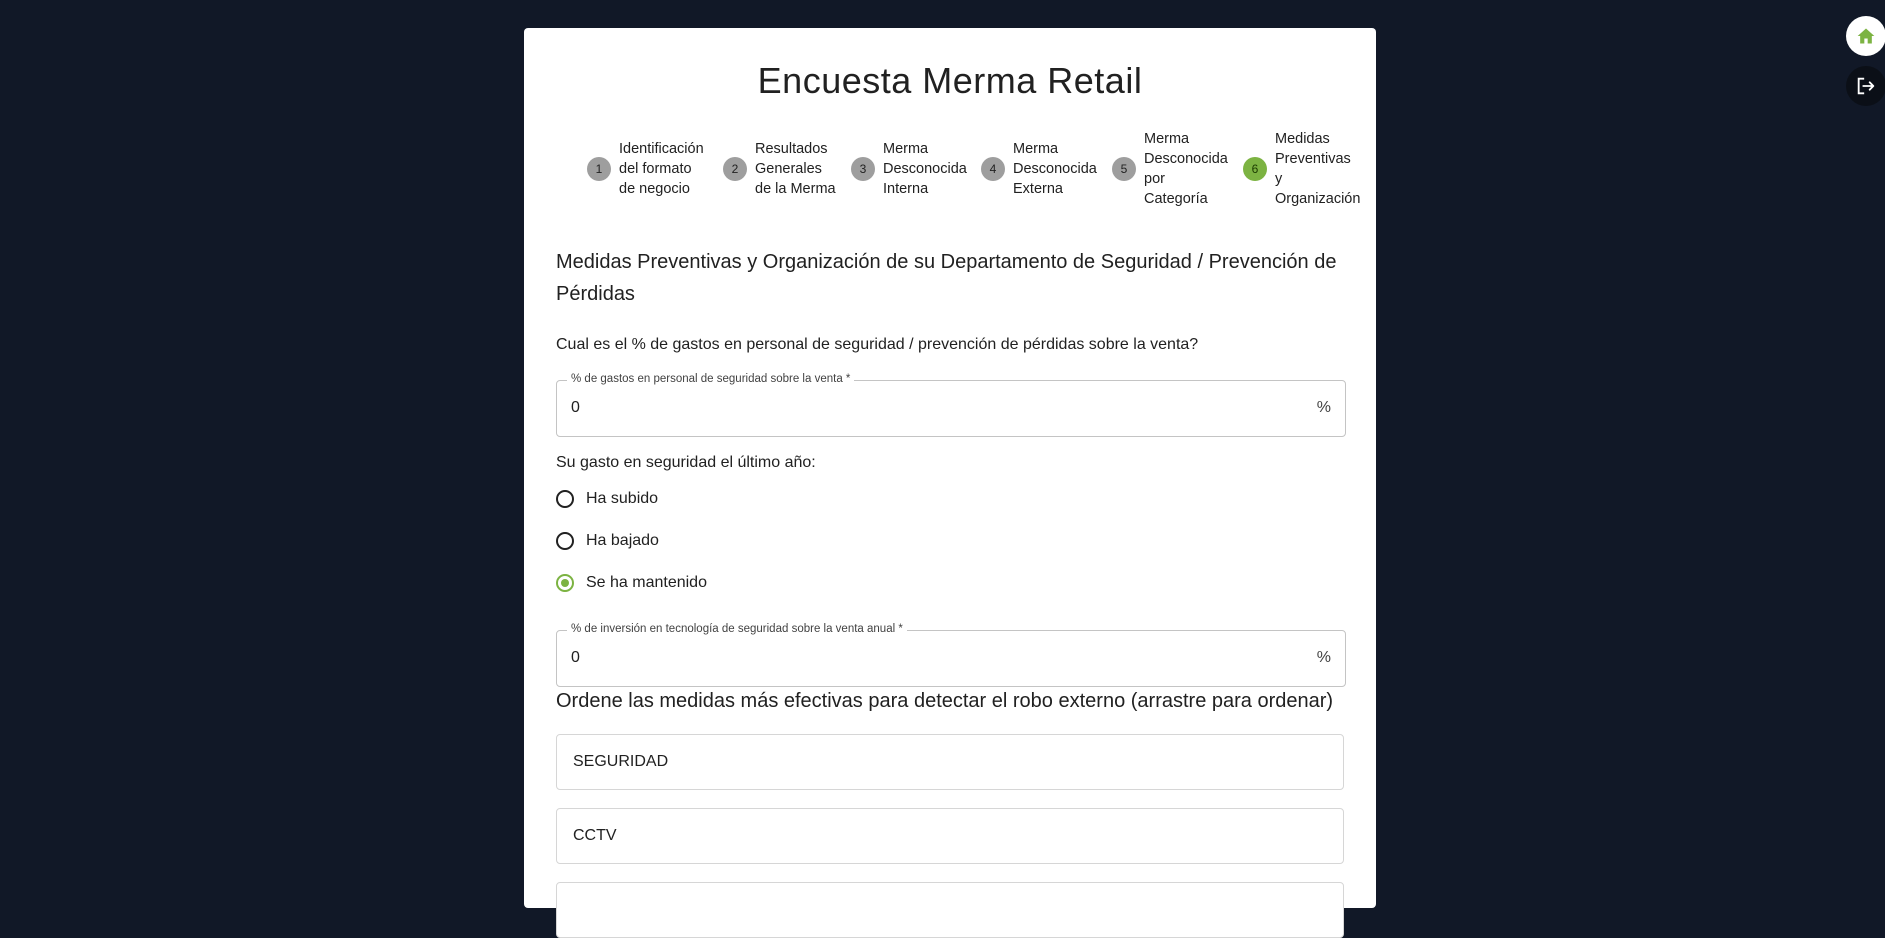  What do you see at coordinates (1186, 169) in the screenshot?
I see `step-label: Merma Desconocida por Categoría` at bounding box center [1186, 169].